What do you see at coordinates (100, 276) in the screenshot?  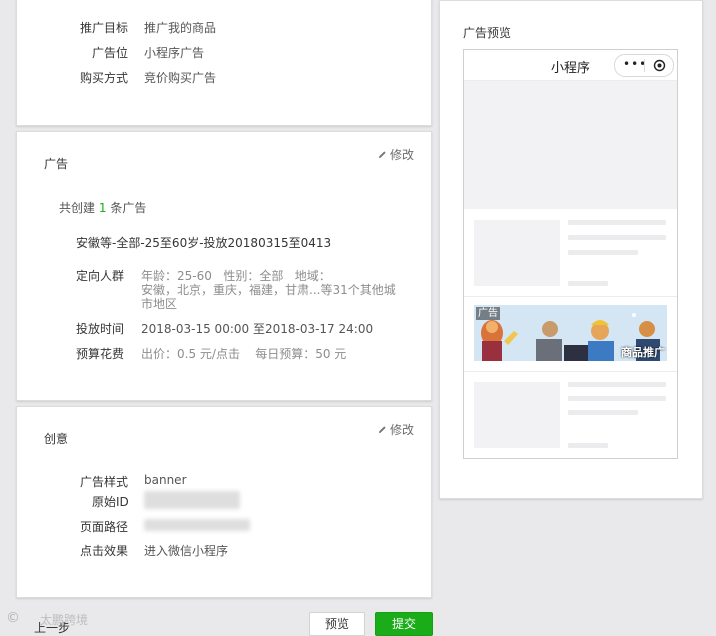 I see `targeting-label: 定向人群` at bounding box center [100, 276].